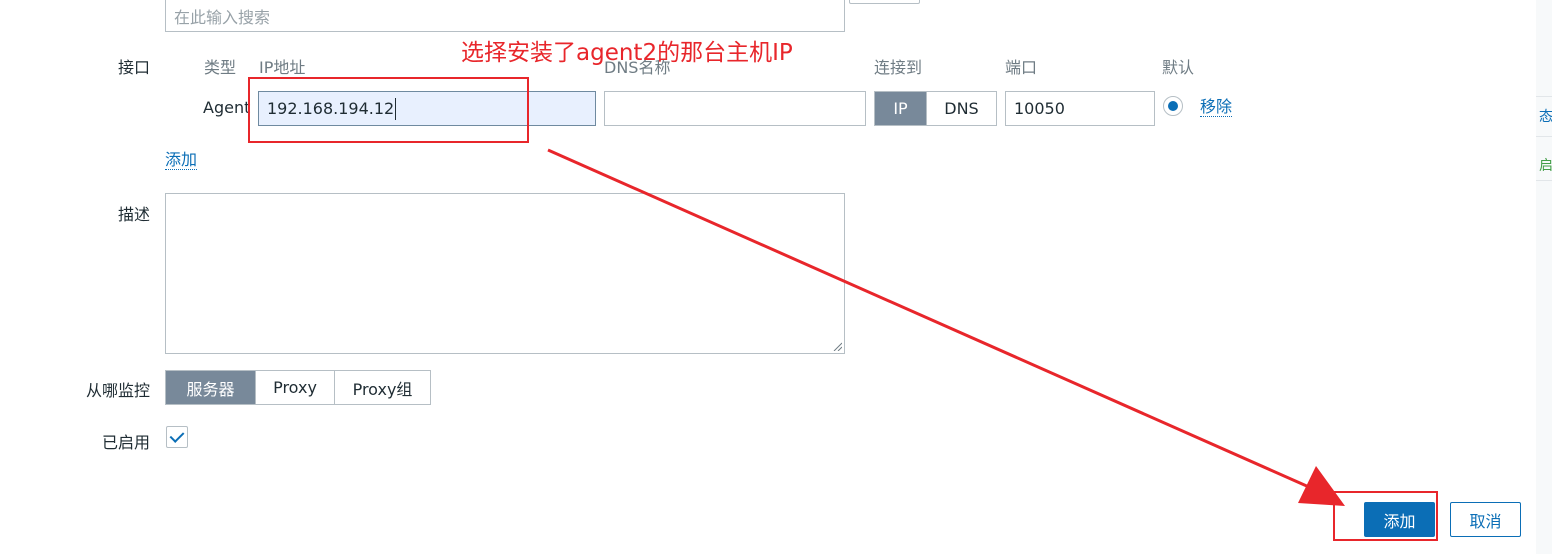 The height and width of the screenshot is (554, 1552). Describe the element at coordinates (177, 437) in the screenshot. I see `enabled-checkbox` at that location.